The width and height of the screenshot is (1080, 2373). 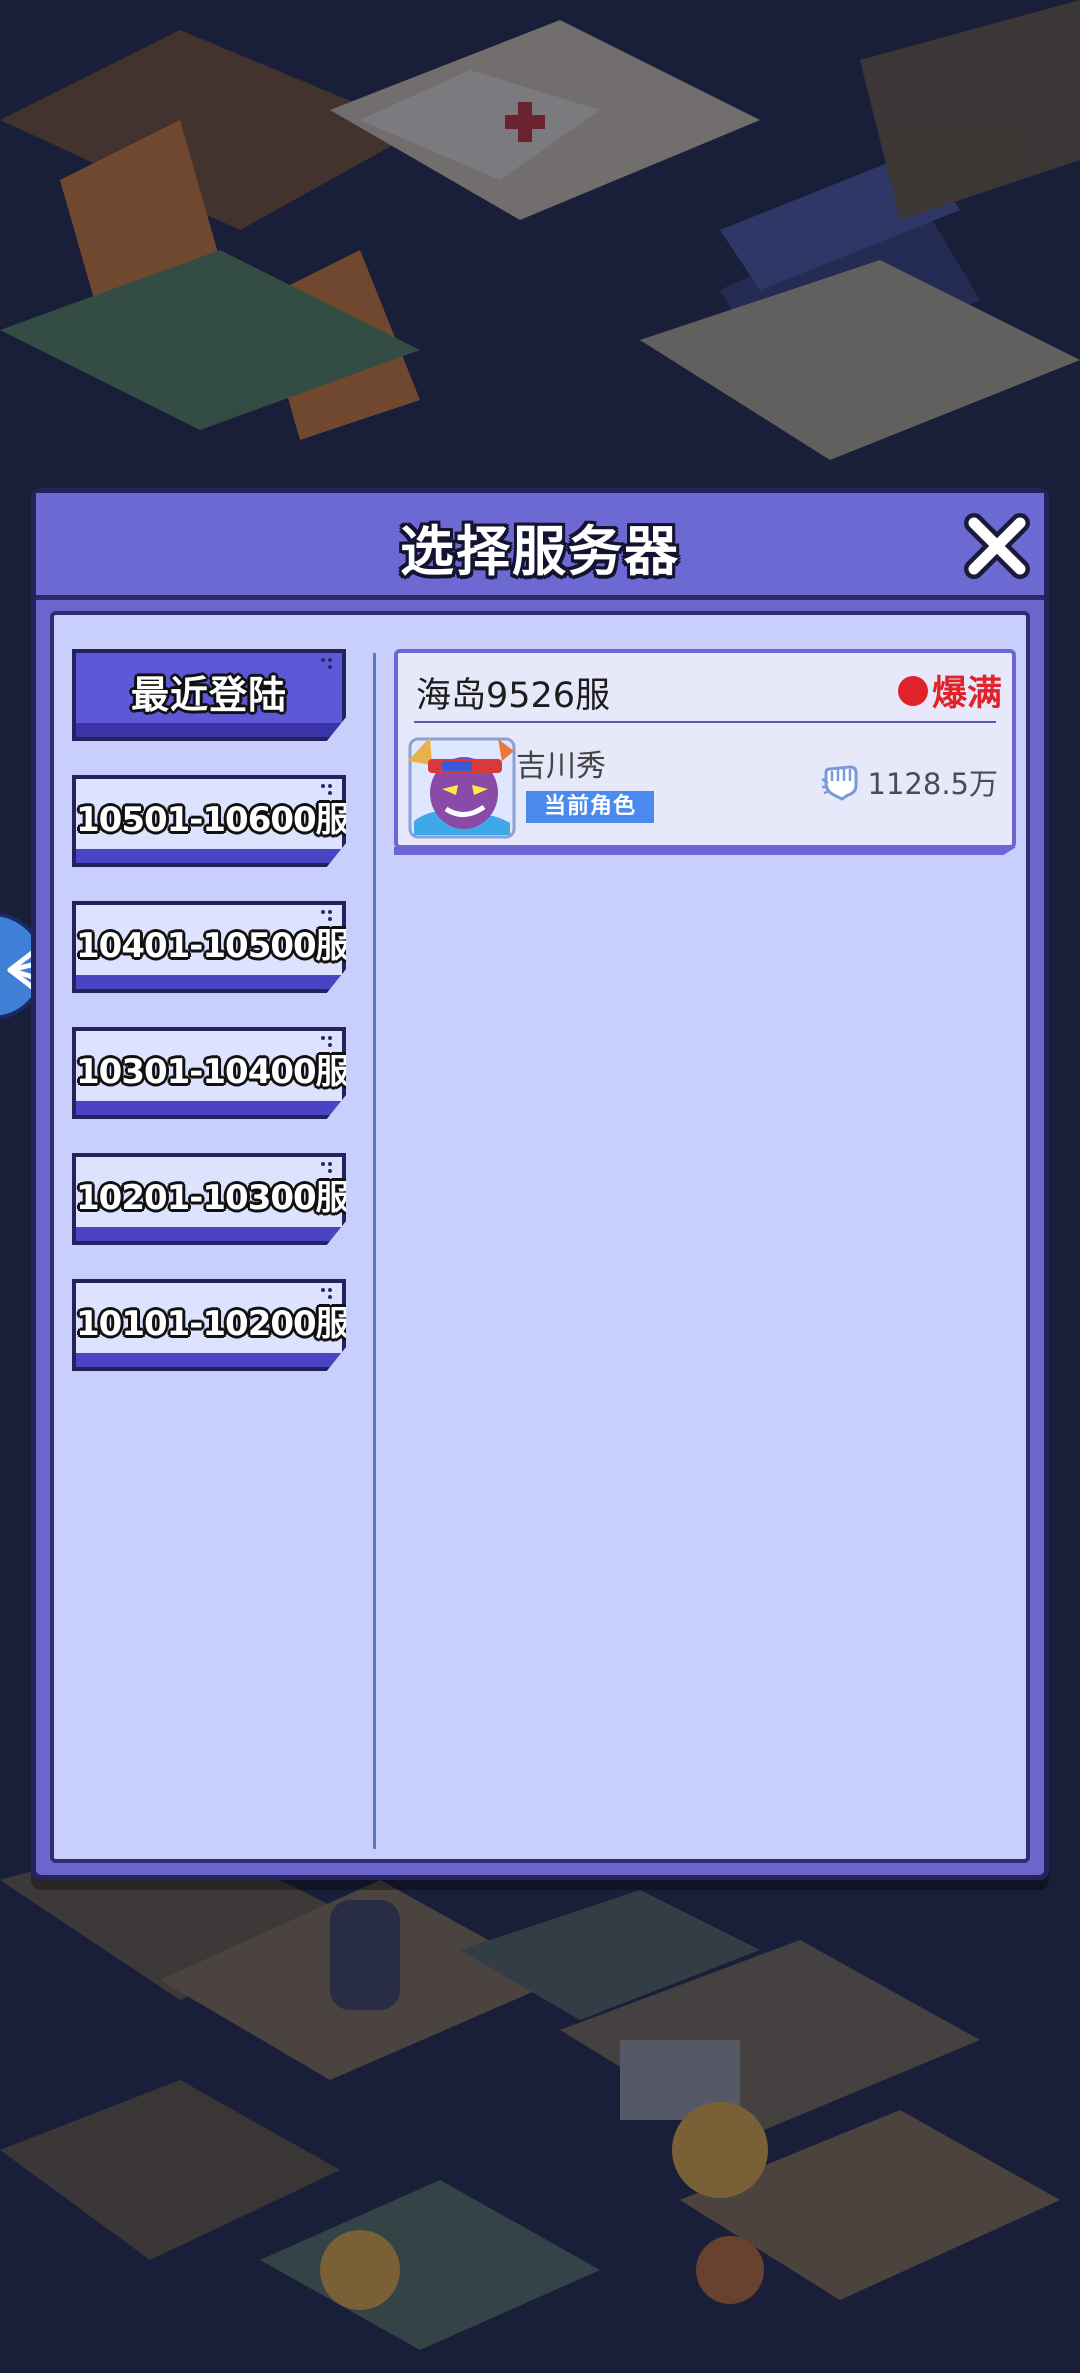 What do you see at coordinates (912, 690) in the screenshot?
I see `status-dot-icon` at bounding box center [912, 690].